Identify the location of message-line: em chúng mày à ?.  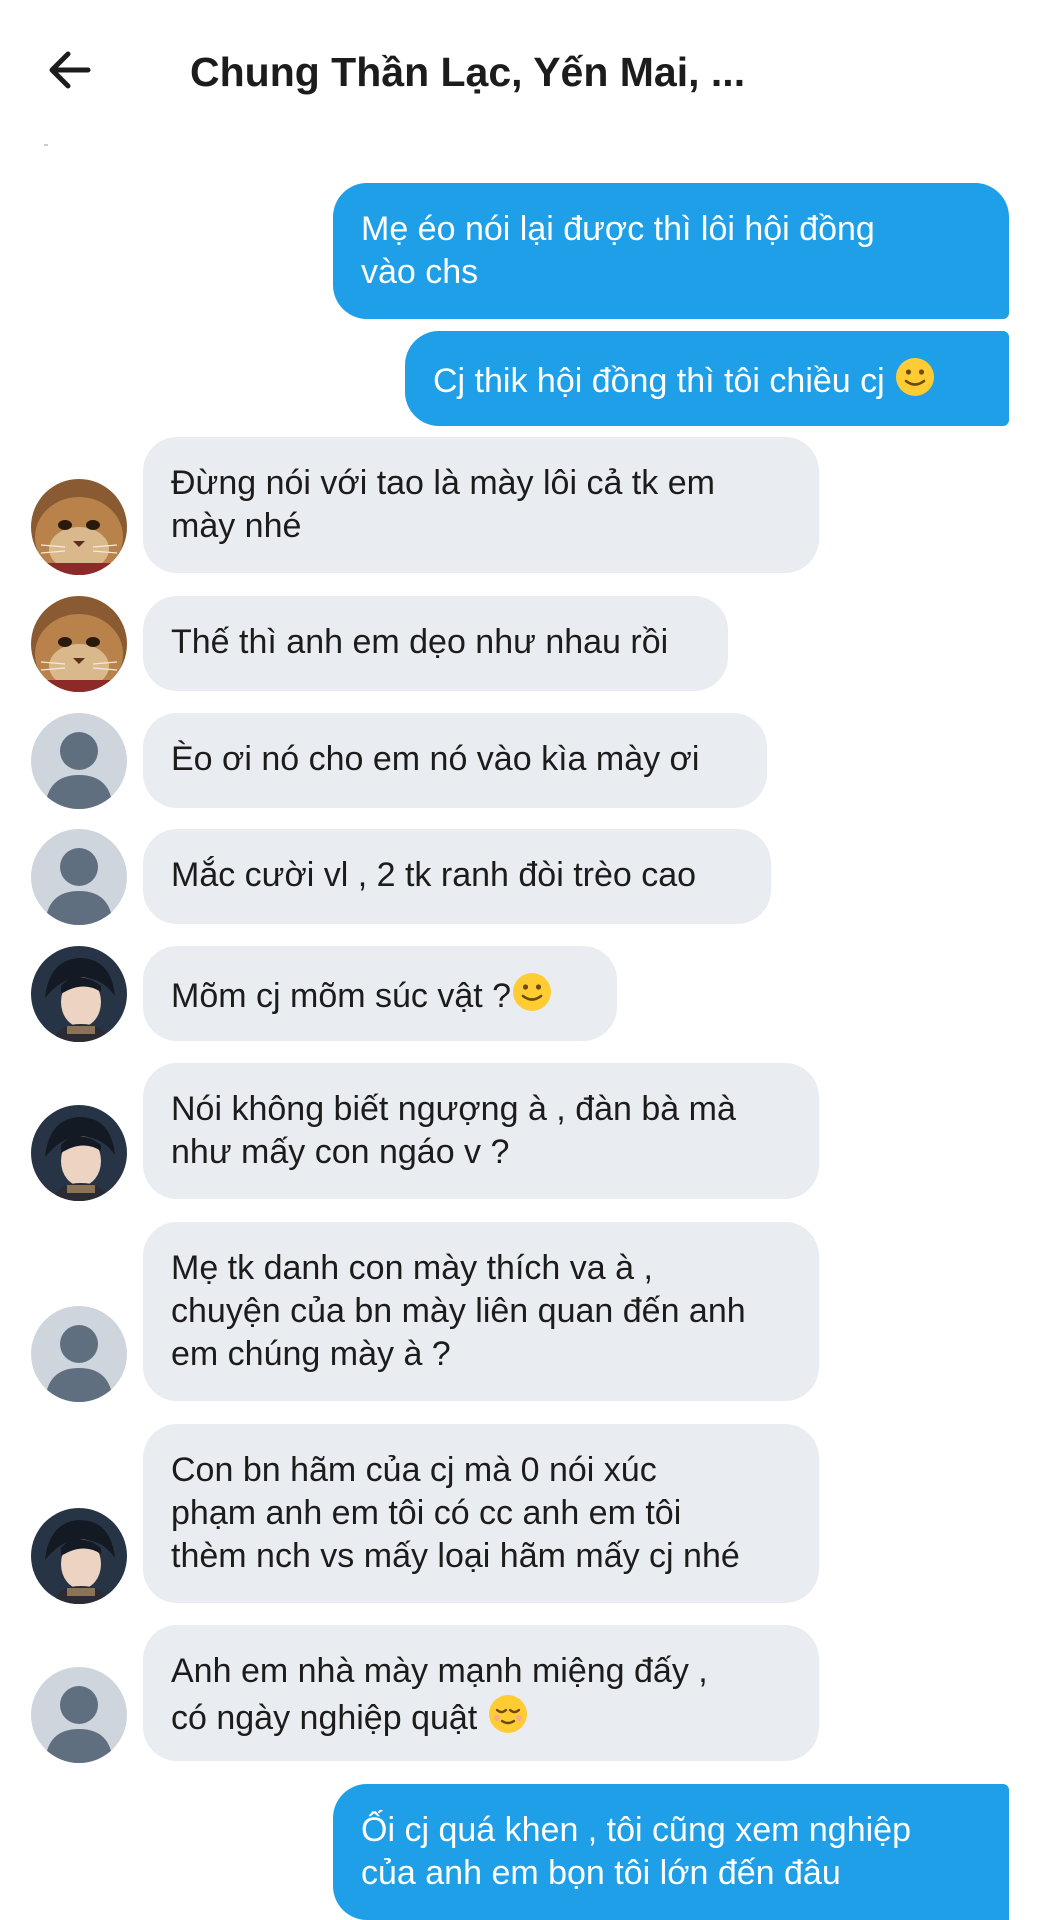
(311, 1354).